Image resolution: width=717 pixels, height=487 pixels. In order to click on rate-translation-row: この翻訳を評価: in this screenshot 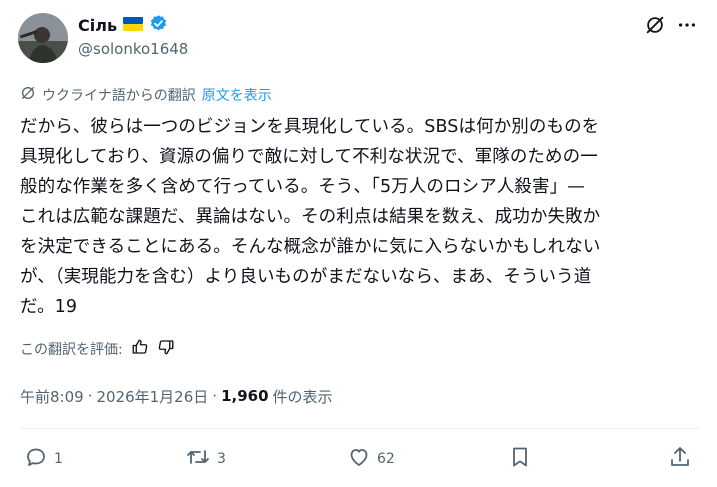, I will do `click(97, 349)`.